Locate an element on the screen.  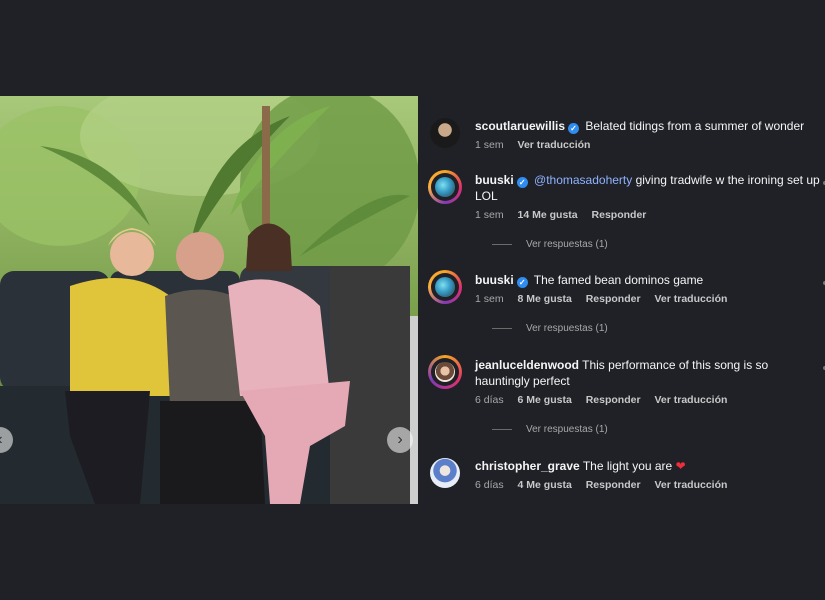
comment-body: Belated tidings from a summer of wonder is located at coordinates (695, 126).